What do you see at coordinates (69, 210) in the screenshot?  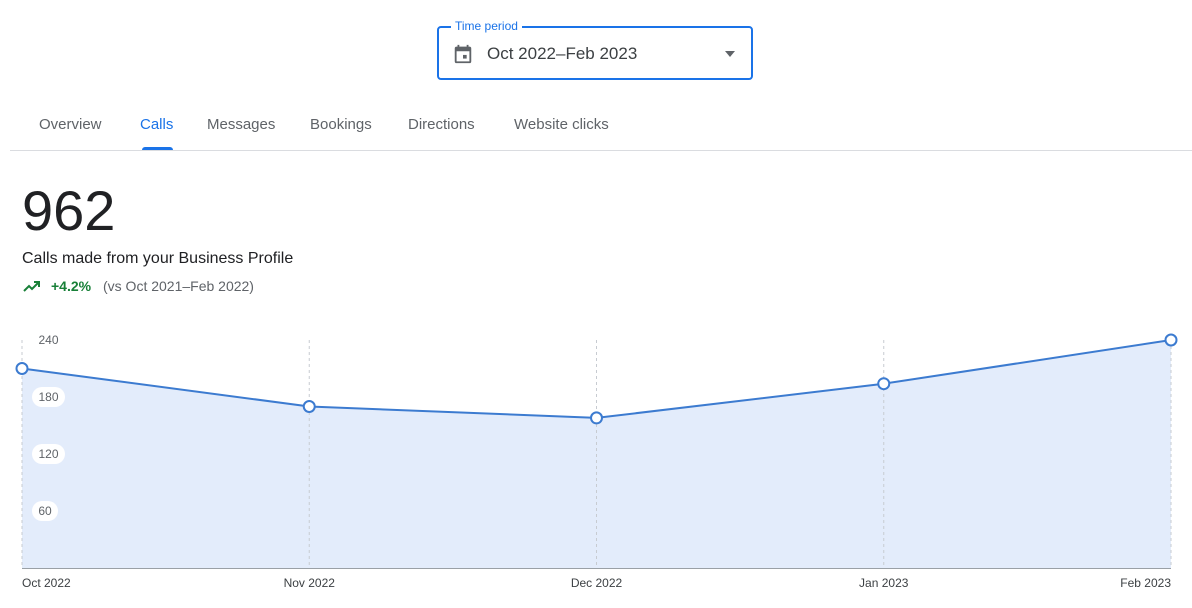 I see `metric-value: 962` at bounding box center [69, 210].